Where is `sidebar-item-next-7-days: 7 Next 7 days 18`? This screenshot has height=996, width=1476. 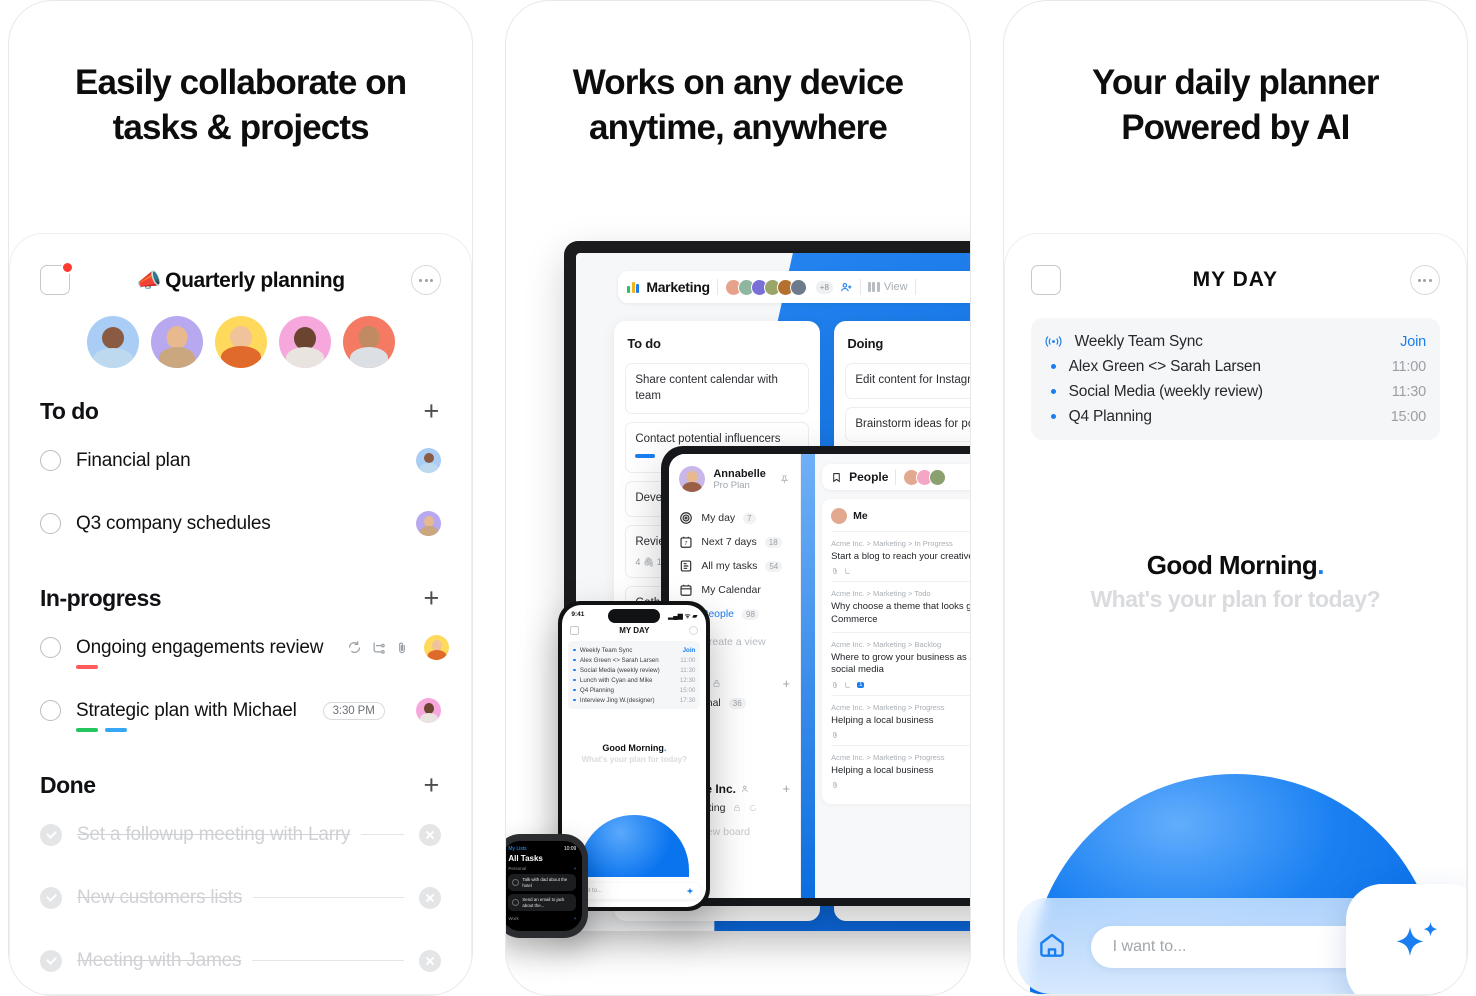 sidebar-item-next-7-days: 7 Next 7 days 18 is located at coordinates (734, 542).